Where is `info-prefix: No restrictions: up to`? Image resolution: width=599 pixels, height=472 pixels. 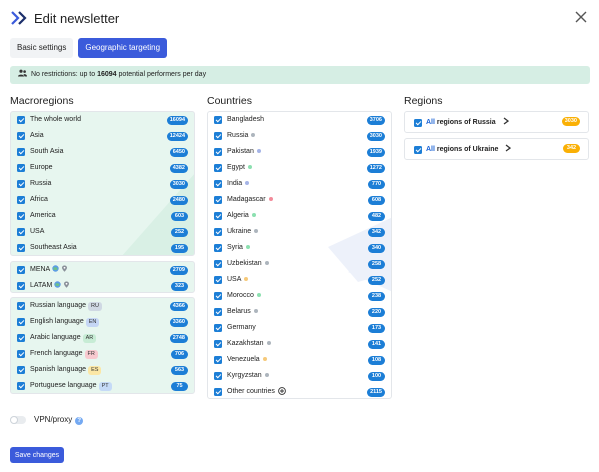 info-prefix: No restrictions: up to is located at coordinates (63, 74).